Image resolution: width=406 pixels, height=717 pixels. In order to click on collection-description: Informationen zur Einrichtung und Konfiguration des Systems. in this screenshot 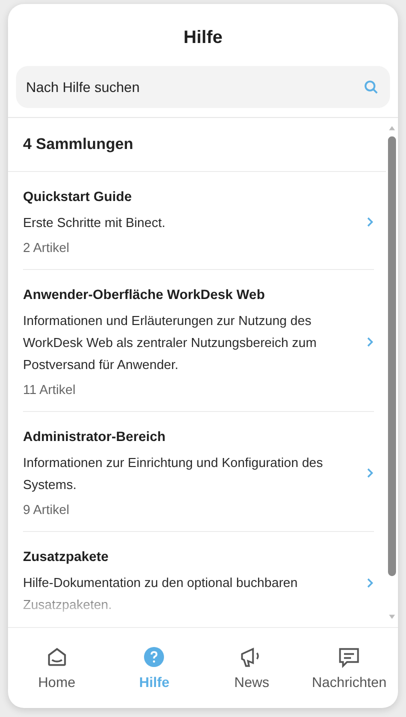, I will do `click(173, 474)`.